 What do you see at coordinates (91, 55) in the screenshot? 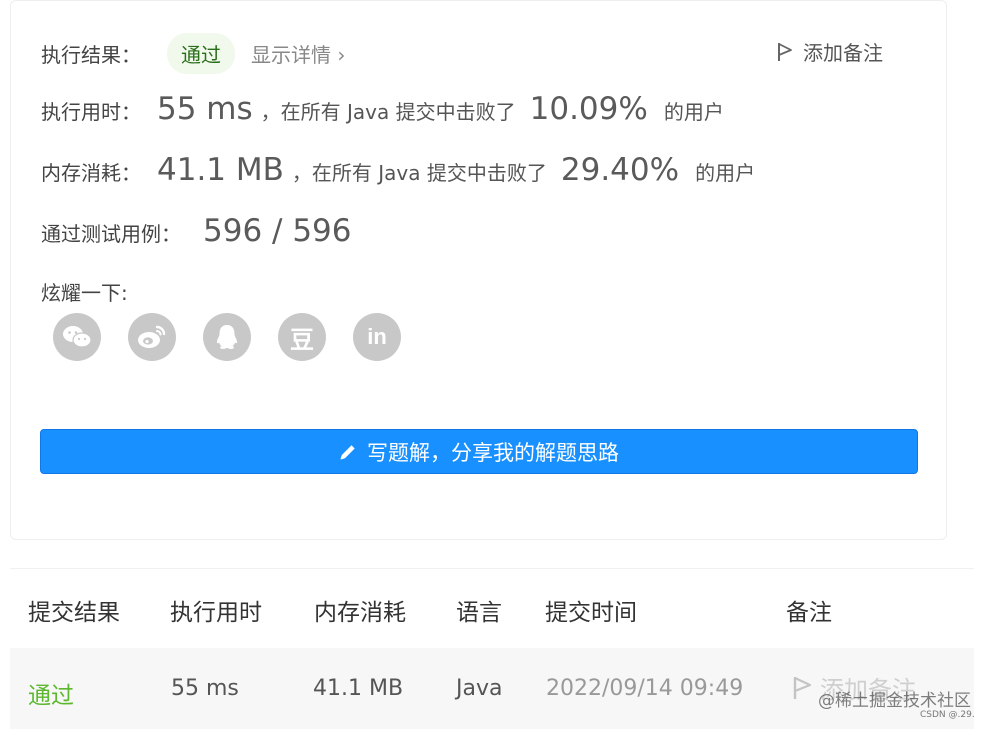
I see `result-label: 执行结果：` at bounding box center [91, 55].